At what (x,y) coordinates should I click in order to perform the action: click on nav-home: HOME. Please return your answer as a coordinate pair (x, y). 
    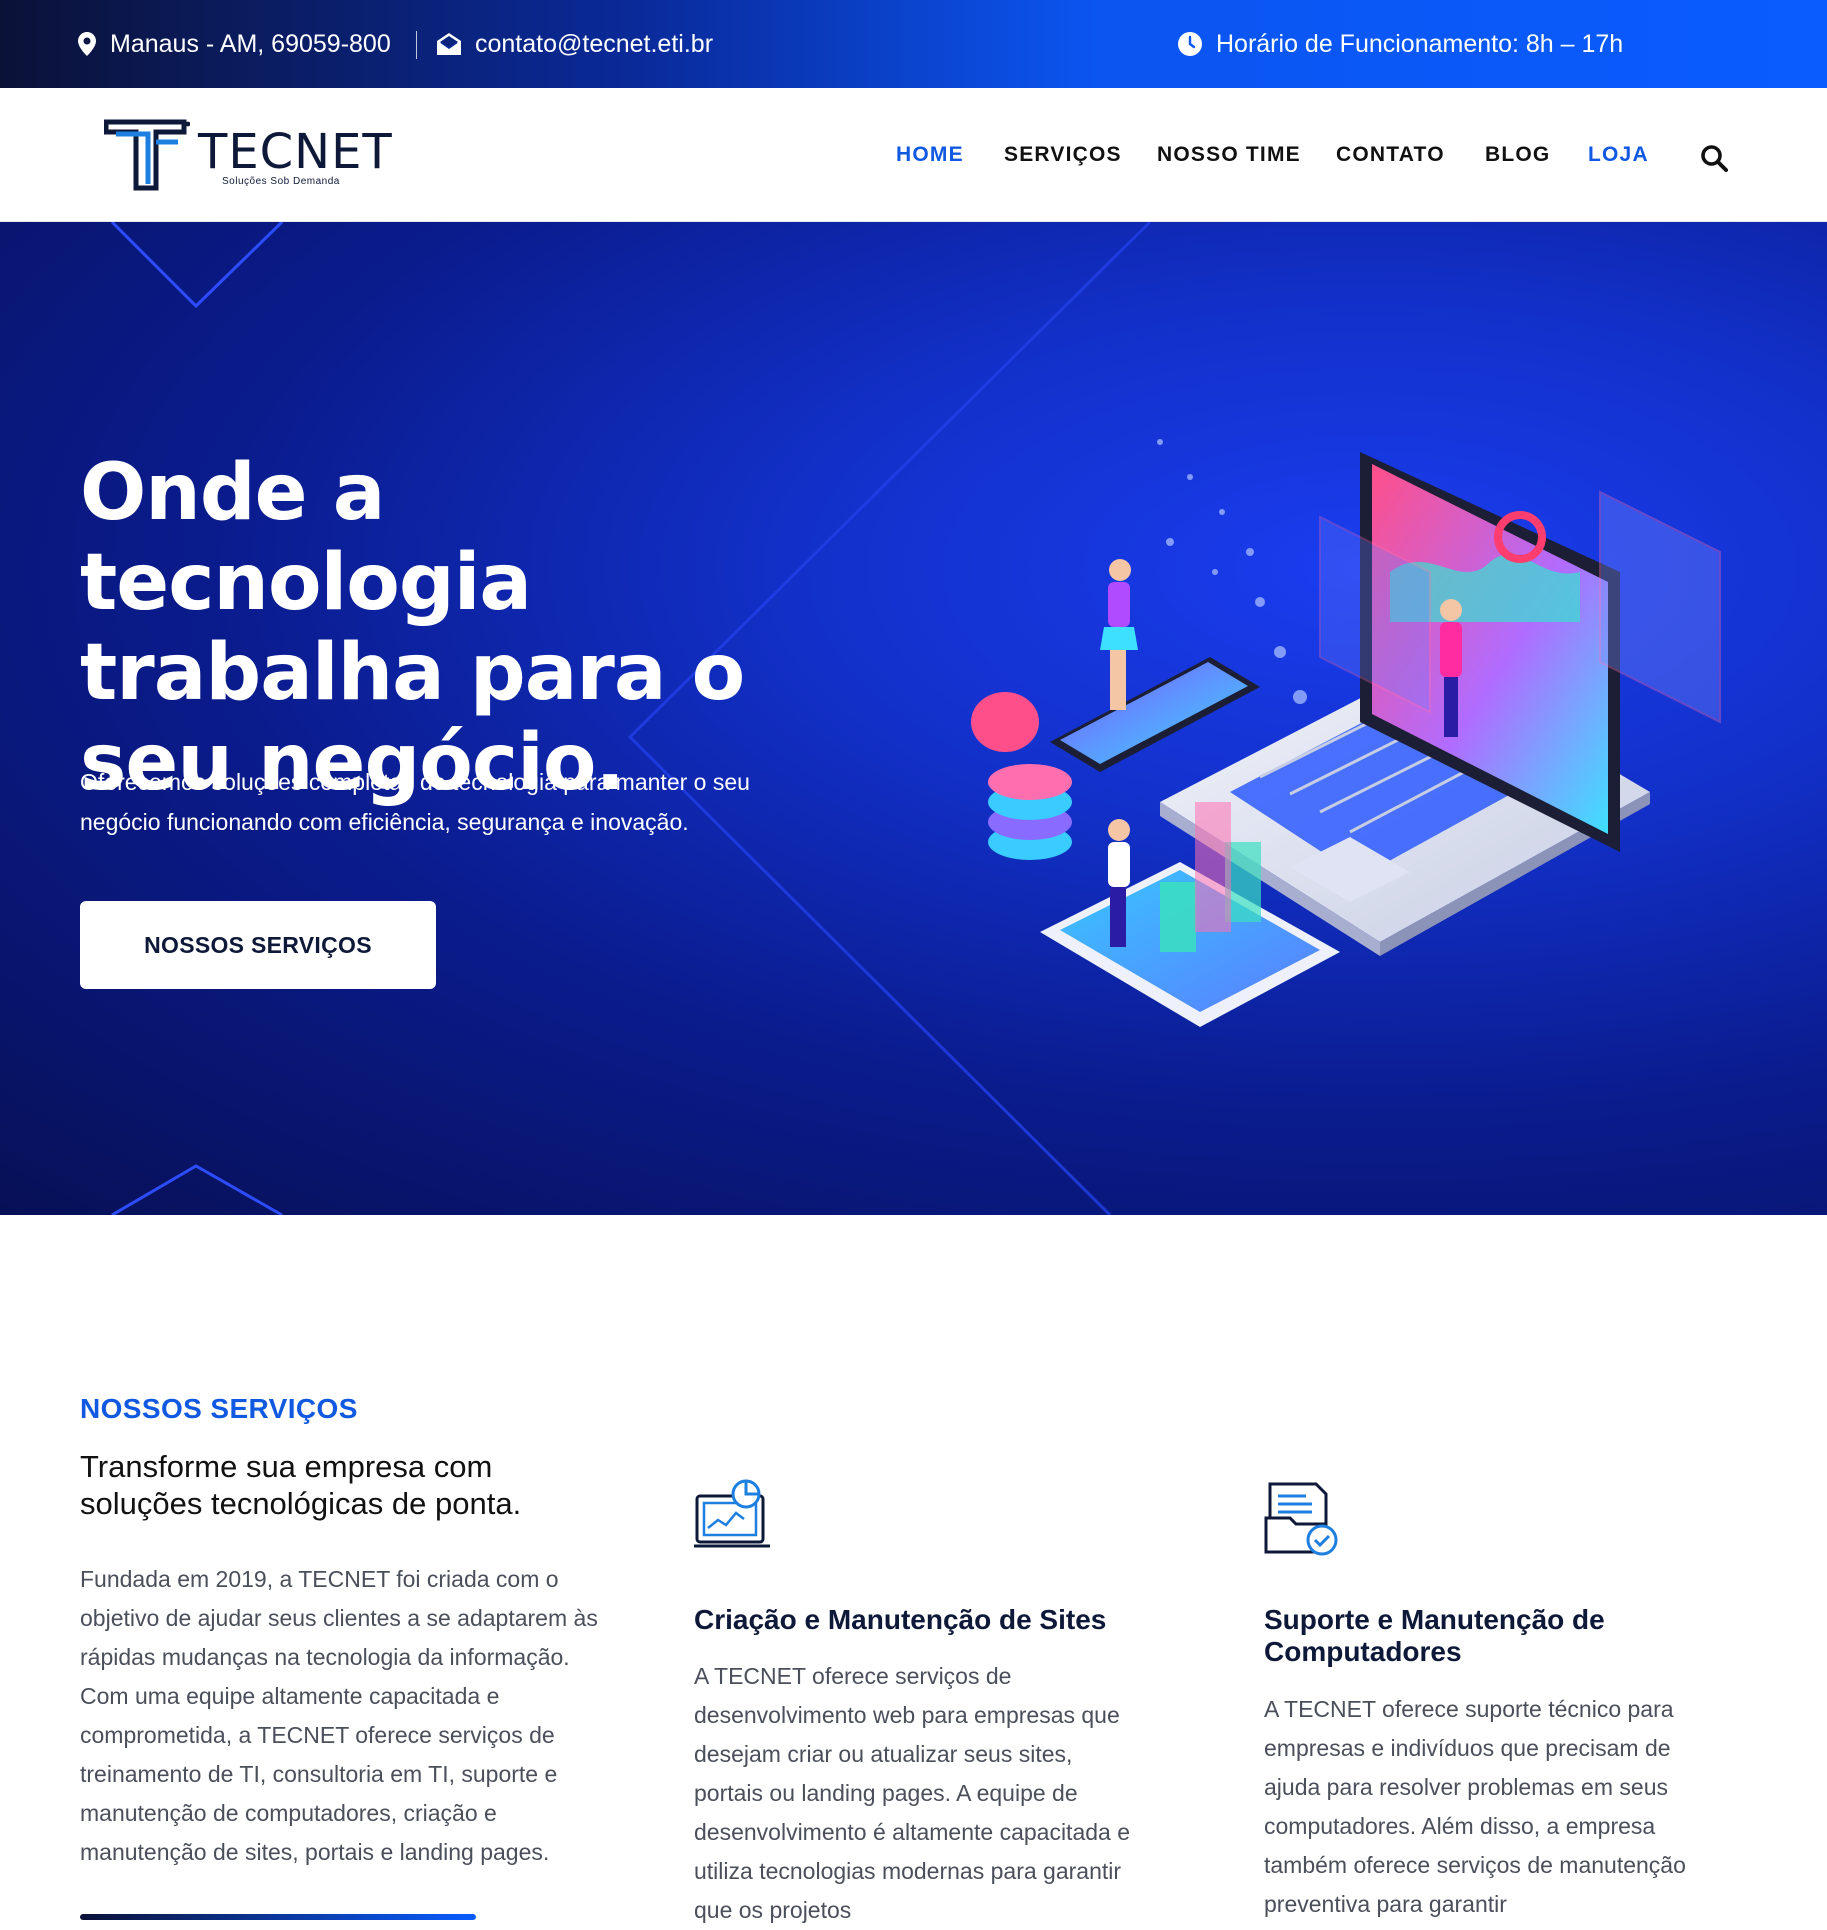
    Looking at the image, I should click on (930, 155).